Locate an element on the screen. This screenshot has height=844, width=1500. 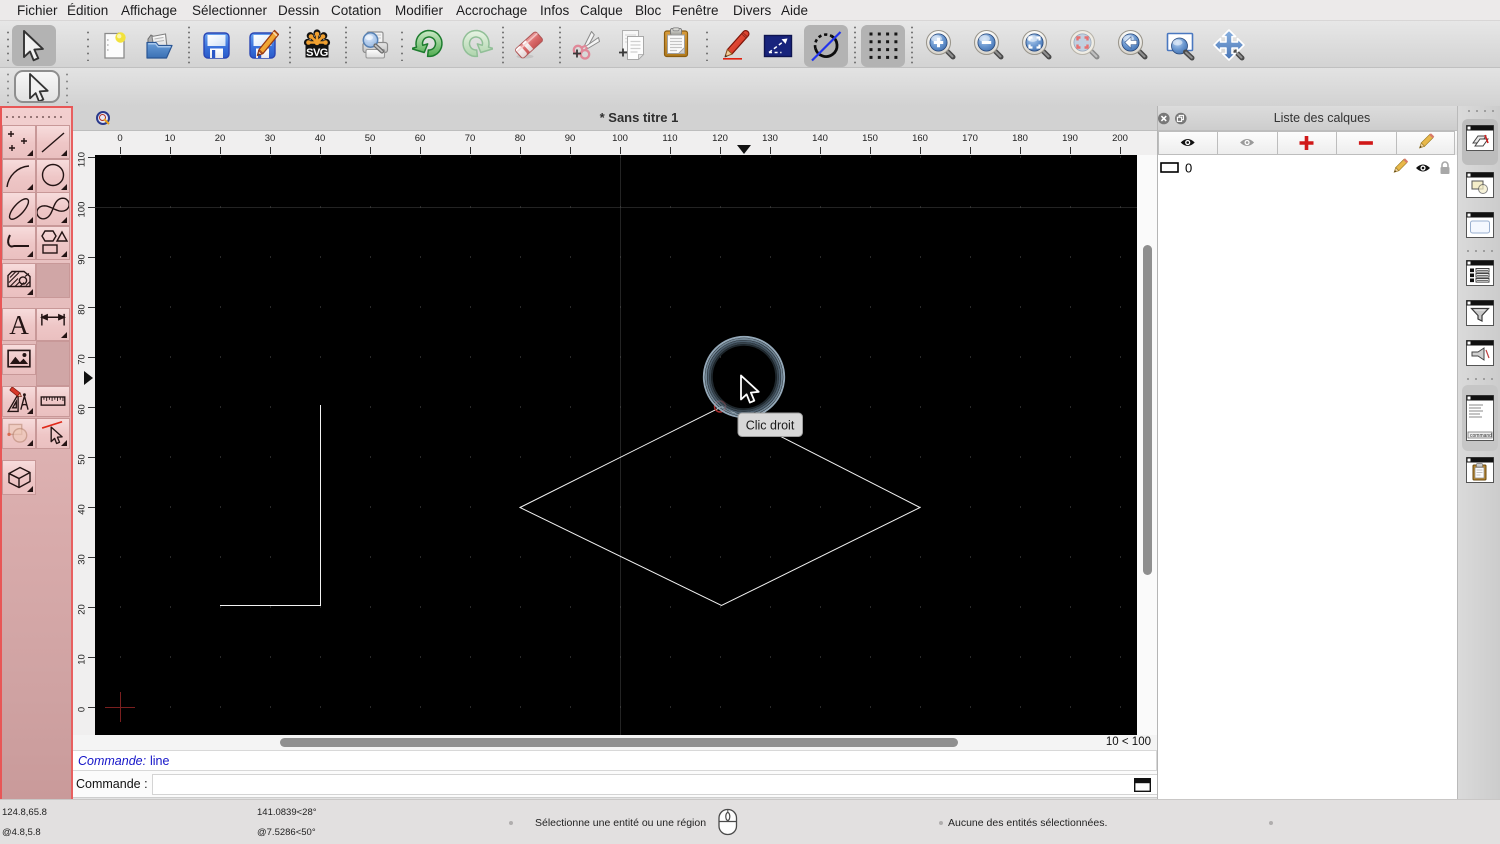
svg-text: A is located at coordinates (19, 325).